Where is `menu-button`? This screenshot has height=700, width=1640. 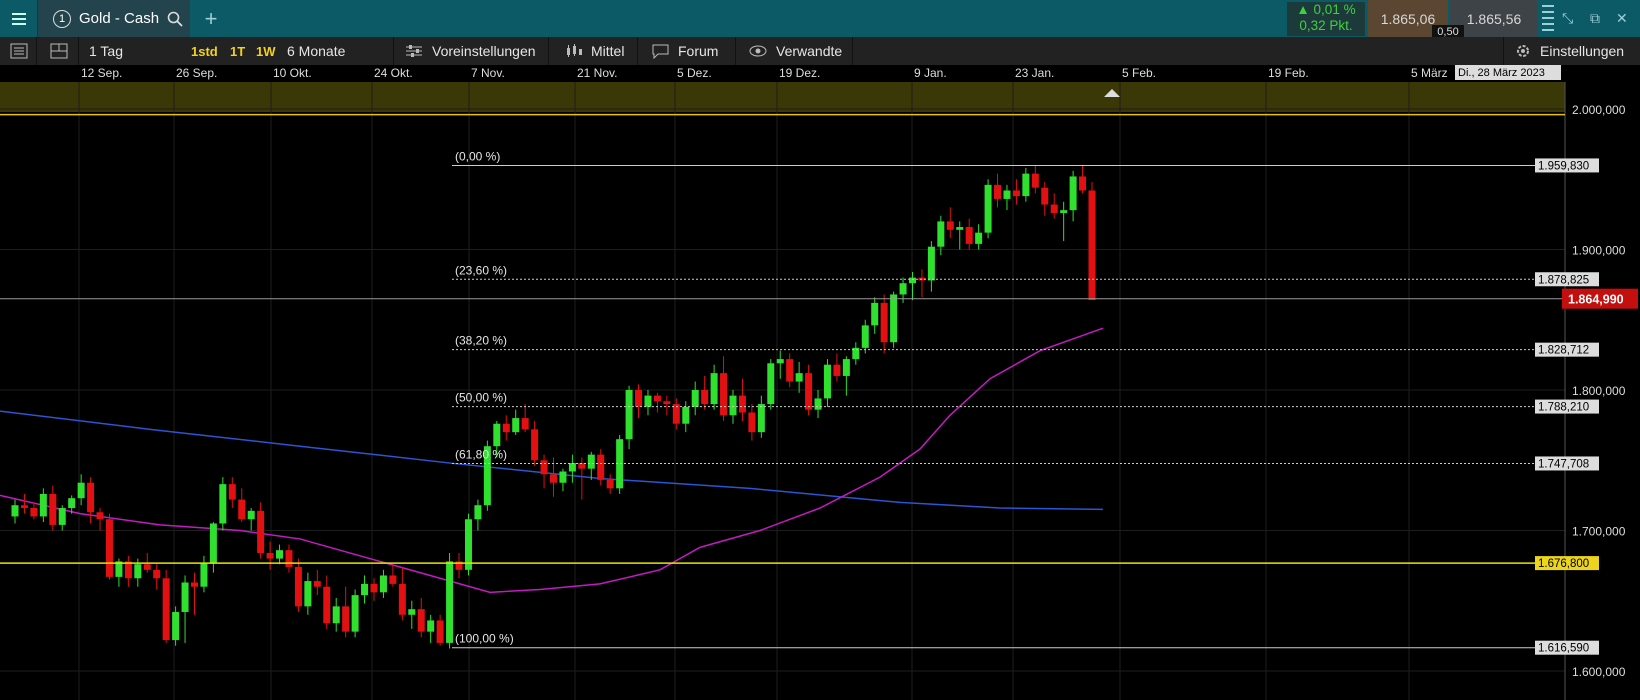 menu-button is located at coordinates (19, 18).